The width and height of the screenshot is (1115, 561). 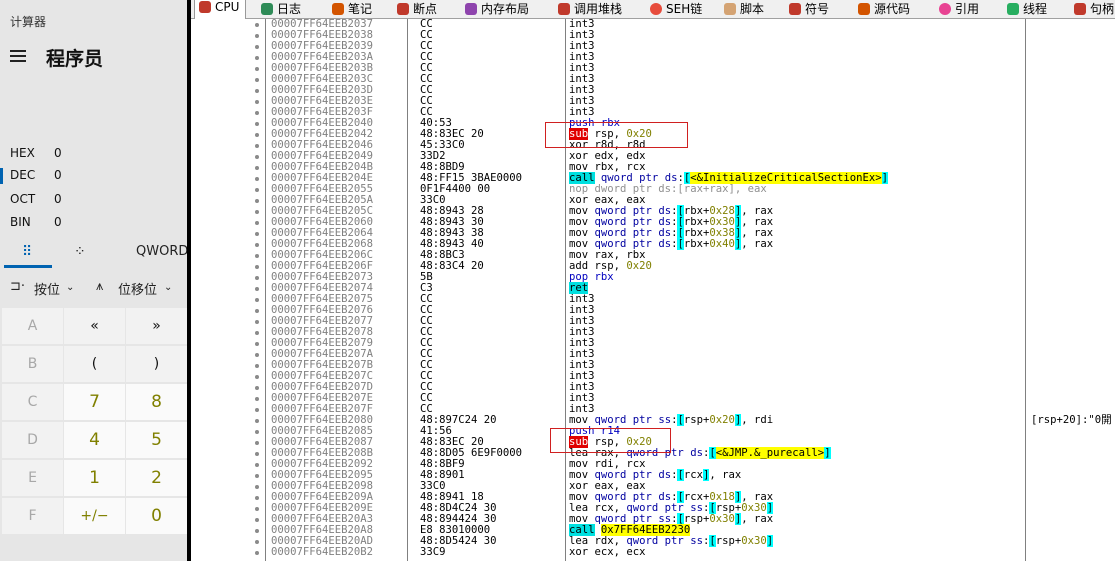 I want to click on radix-value: 0, so click(x=58, y=199).